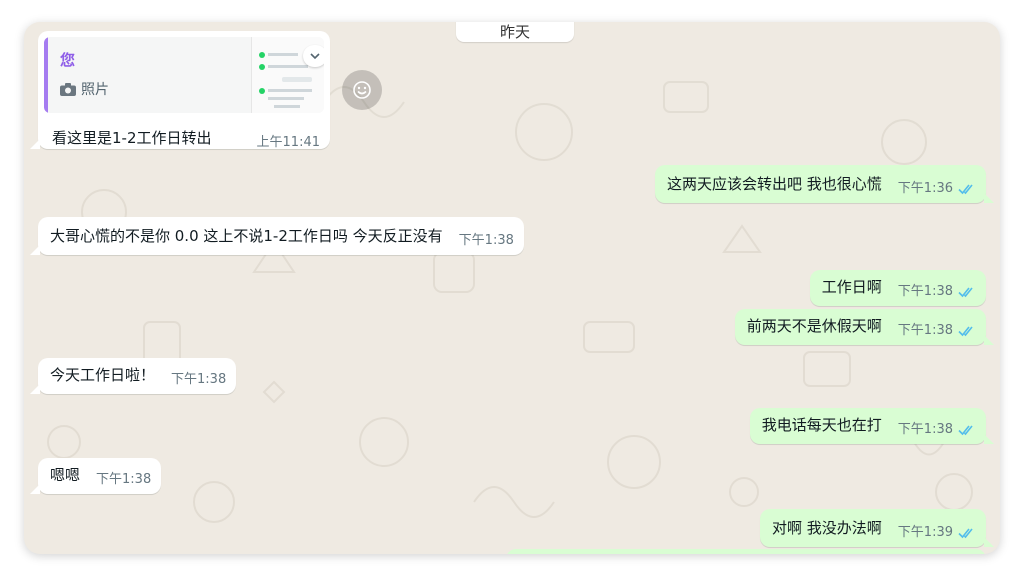  I want to click on message-incoming: 嗯嗯 下午1:38, so click(95, 476).